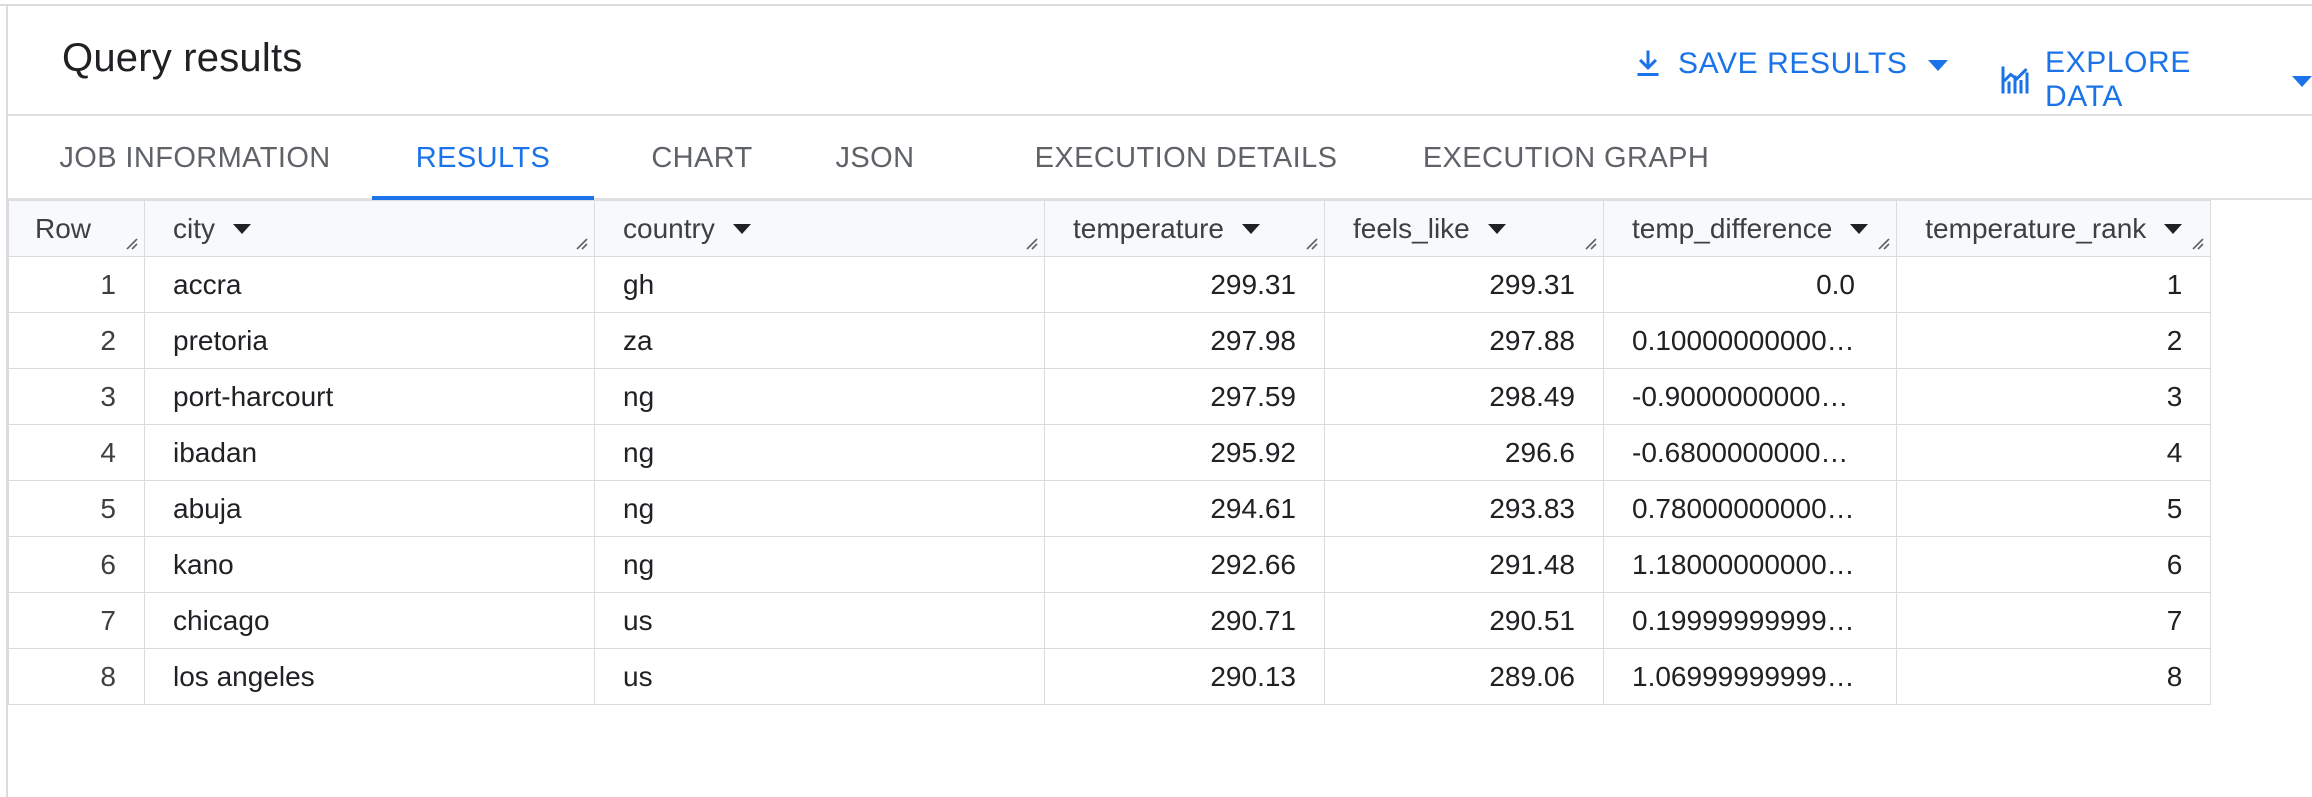 The image size is (2312, 797). Describe the element at coordinates (2054, 396) in the screenshot. I see `temperature-rank-cell: 3` at that location.